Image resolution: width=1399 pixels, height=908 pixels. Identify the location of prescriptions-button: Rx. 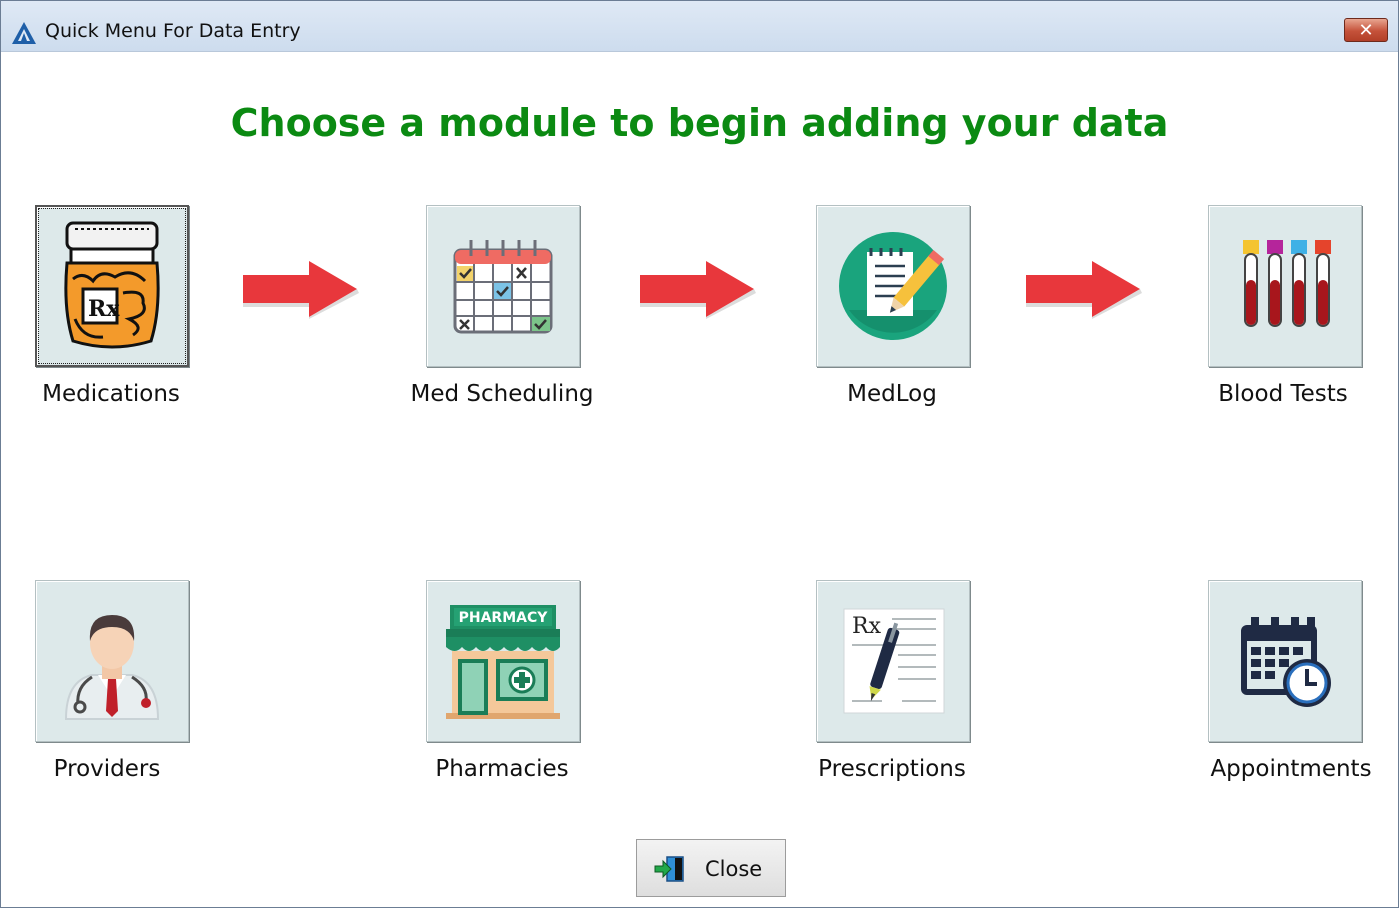
(893, 661).